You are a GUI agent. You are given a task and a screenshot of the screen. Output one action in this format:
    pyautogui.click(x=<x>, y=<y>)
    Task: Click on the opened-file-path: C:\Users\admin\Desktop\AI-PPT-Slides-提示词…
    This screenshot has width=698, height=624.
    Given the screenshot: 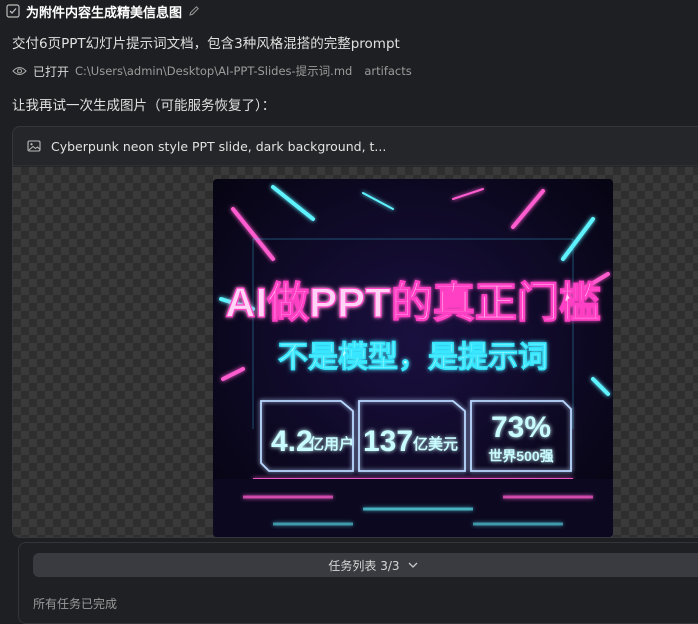 What is the action you would take?
    pyautogui.click(x=213, y=71)
    